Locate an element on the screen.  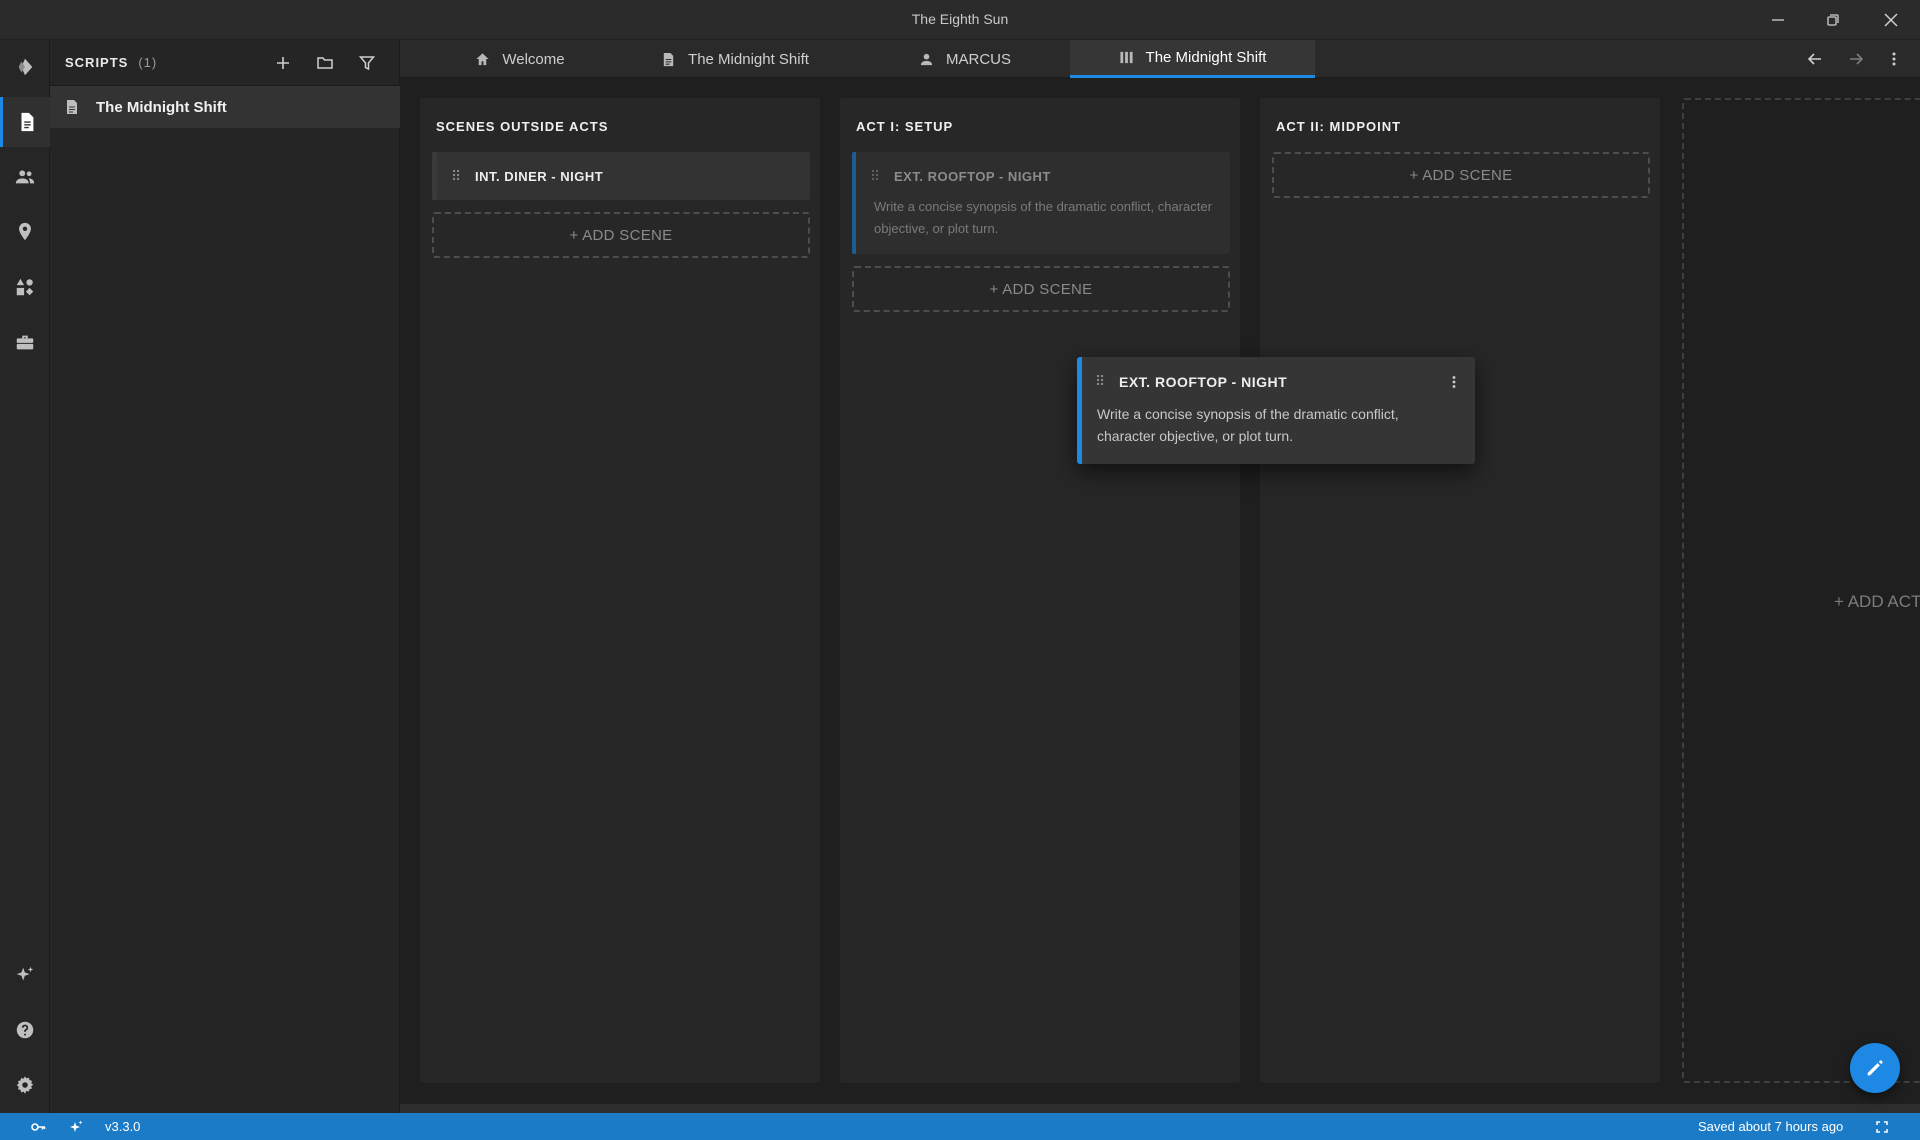
fullscreen-icon is located at coordinates (1882, 1127).